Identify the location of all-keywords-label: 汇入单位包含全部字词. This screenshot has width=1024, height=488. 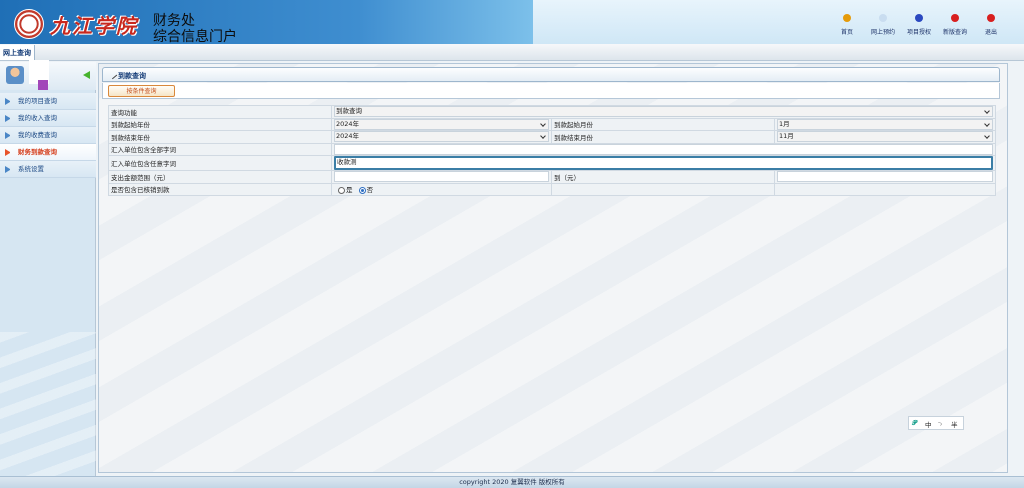
(220, 149).